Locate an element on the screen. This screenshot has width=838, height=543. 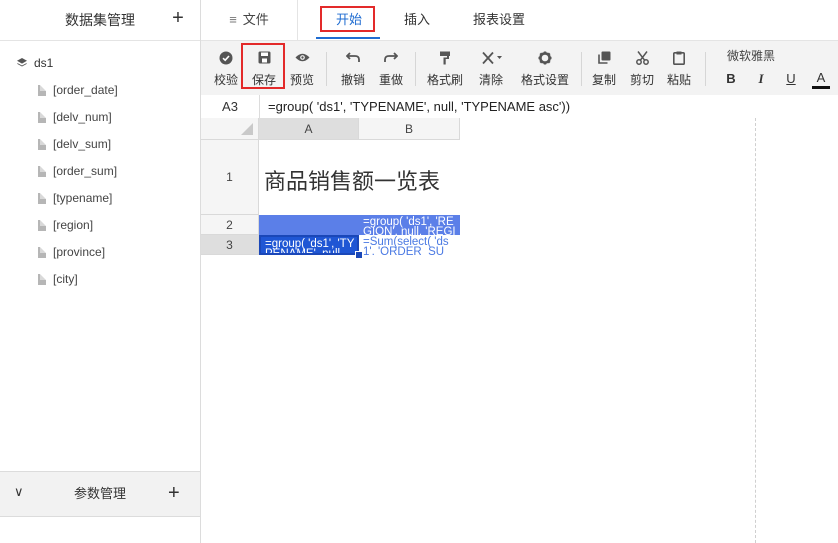
paint-roller-icon is located at coordinates (445, 60).